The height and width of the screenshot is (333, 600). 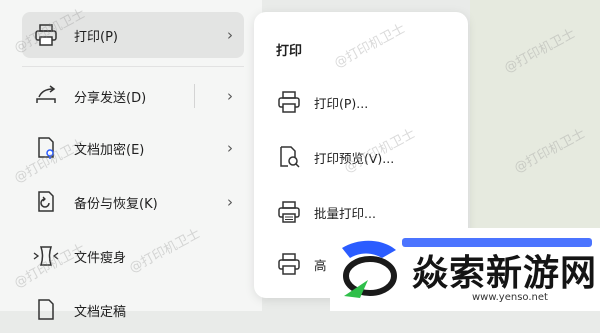 I want to click on menu-item-label: 打印(P), so click(x=96, y=37).